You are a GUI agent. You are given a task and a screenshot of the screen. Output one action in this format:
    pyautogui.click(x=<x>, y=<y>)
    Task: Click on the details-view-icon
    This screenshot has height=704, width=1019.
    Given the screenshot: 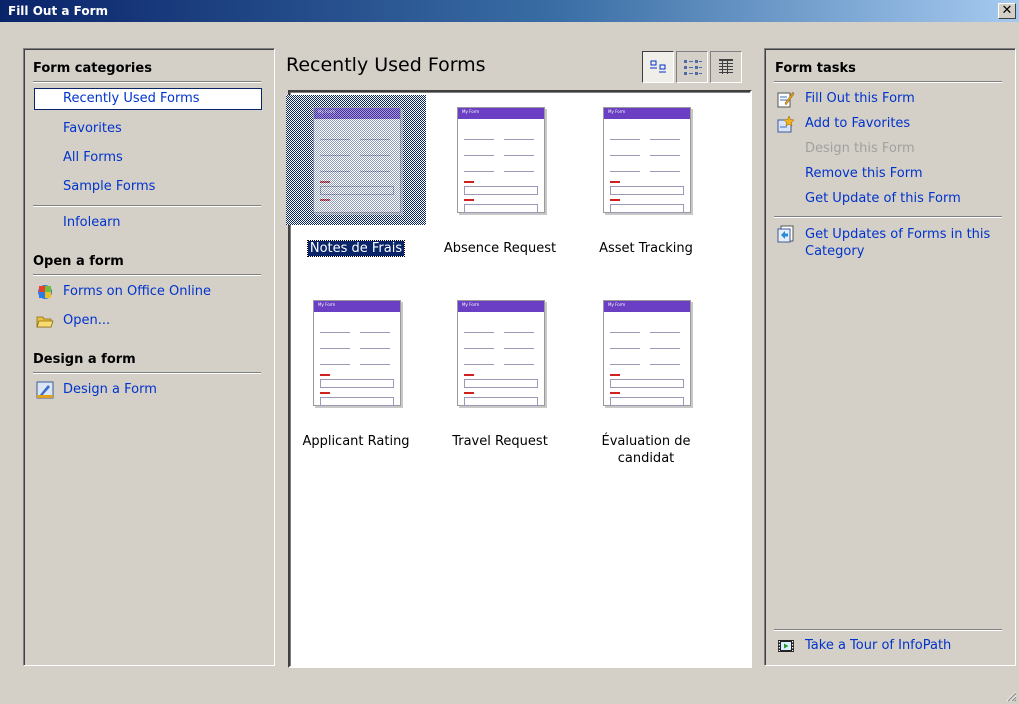 What is the action you would take?
    pyautogui.click(x=726, y=66)
    